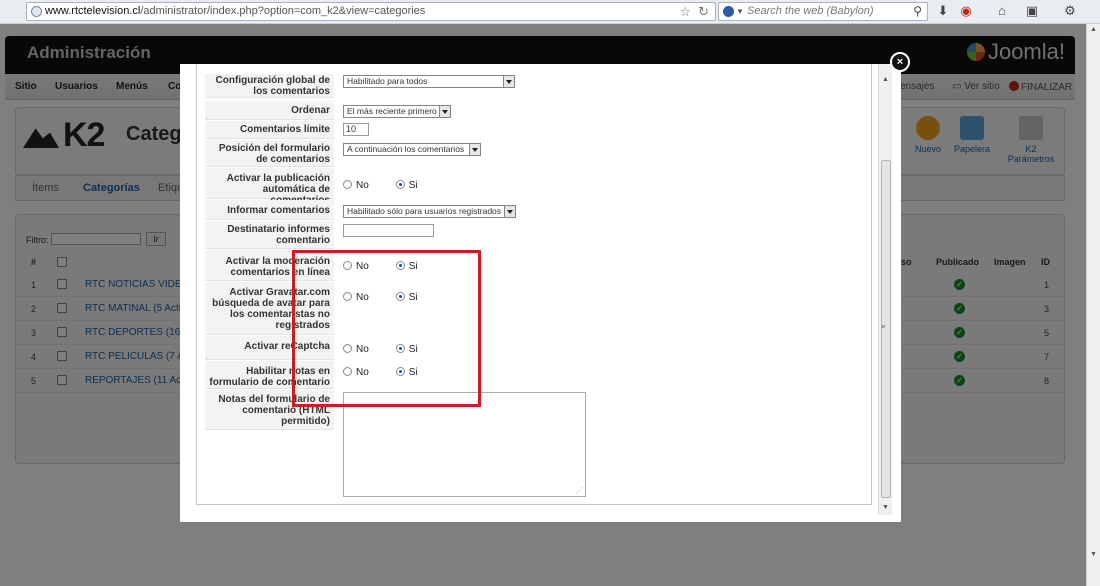 The width and height of the screenshot is (1100, 586). What do you see at coordinates (386, 328) in the screenshot?
I see `highlight-box` at bounding box center [386, 328].